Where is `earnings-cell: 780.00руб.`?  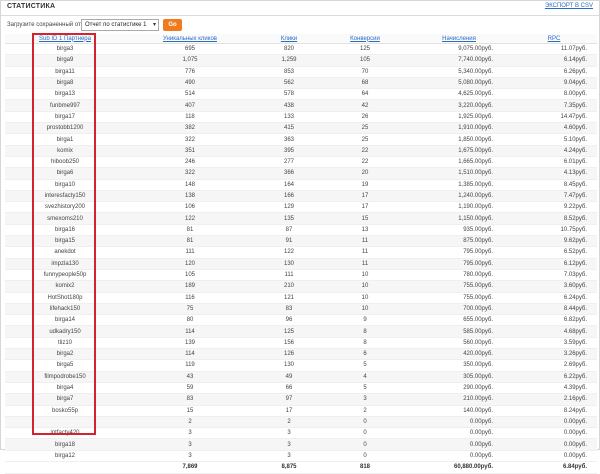 earnings-cell: 780.00руб. is located at coordinates (459, 275).